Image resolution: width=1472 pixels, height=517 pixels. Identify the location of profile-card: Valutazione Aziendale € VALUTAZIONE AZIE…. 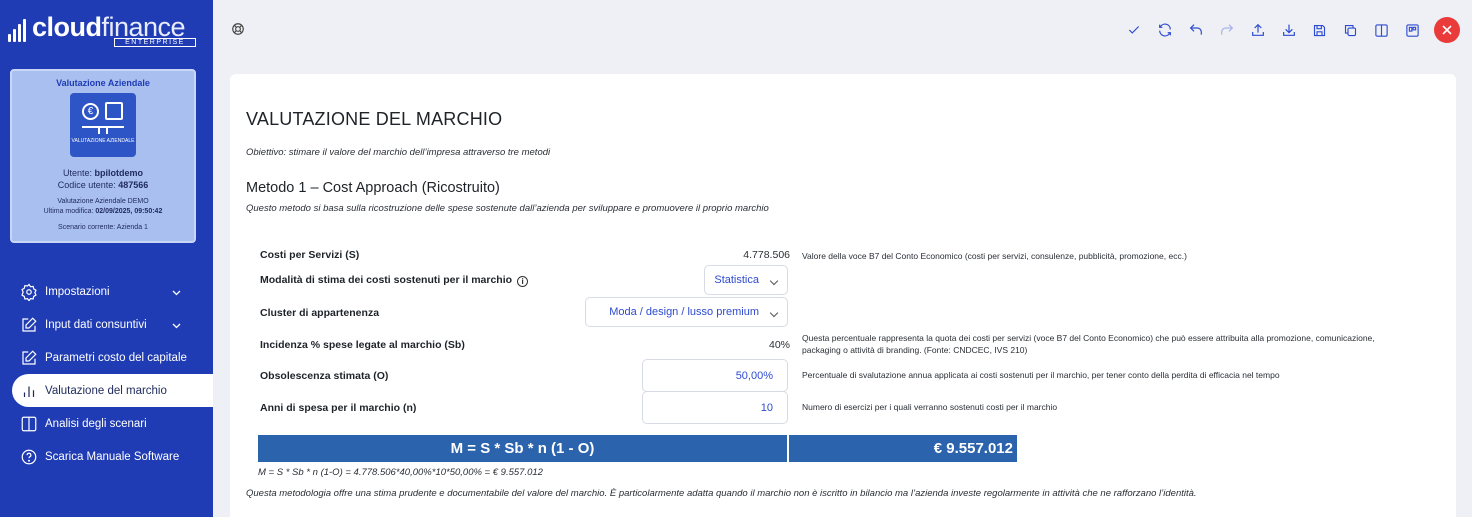
(103, 156).